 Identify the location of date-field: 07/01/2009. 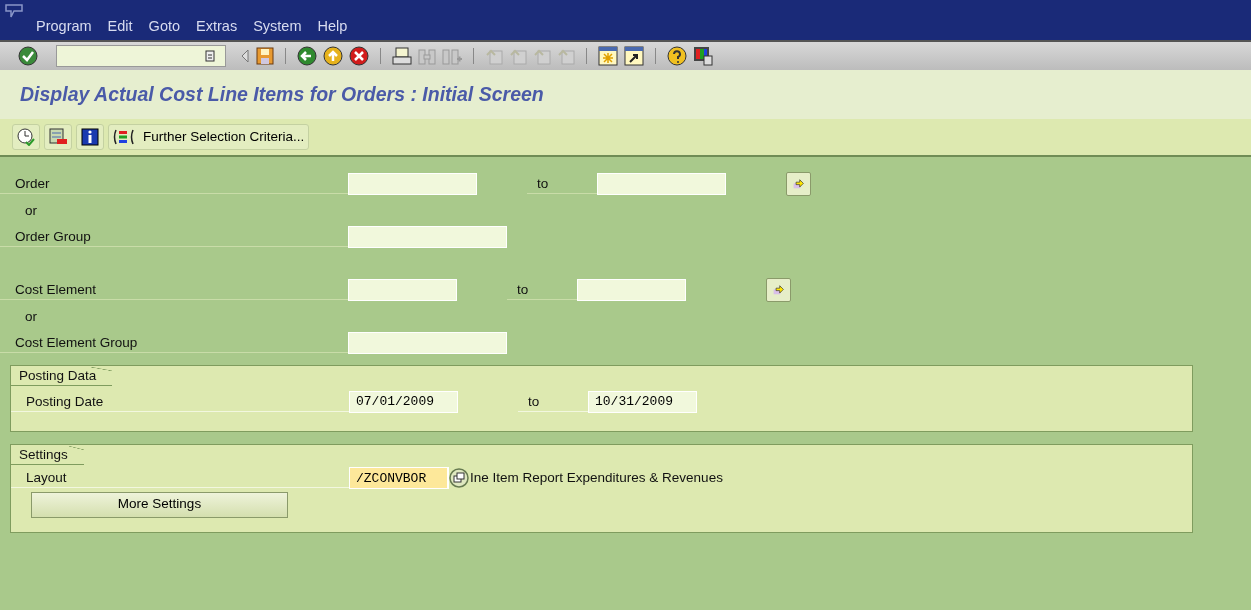
(403, 401).